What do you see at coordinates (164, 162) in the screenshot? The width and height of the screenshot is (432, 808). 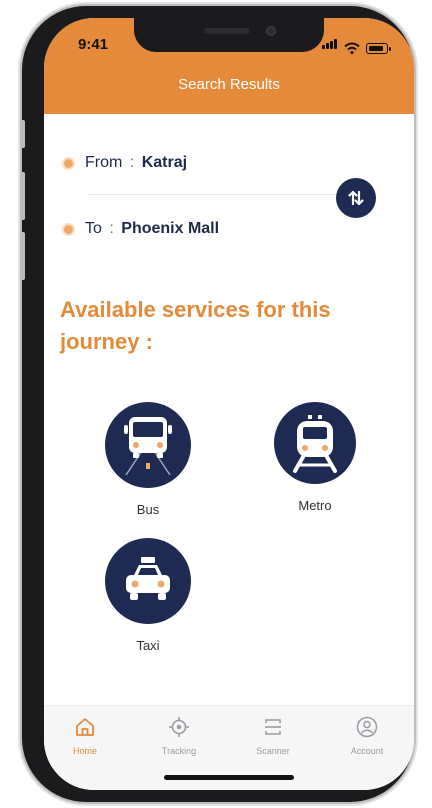 I see `from-value: Katraj` at bounding box center [164, 162].